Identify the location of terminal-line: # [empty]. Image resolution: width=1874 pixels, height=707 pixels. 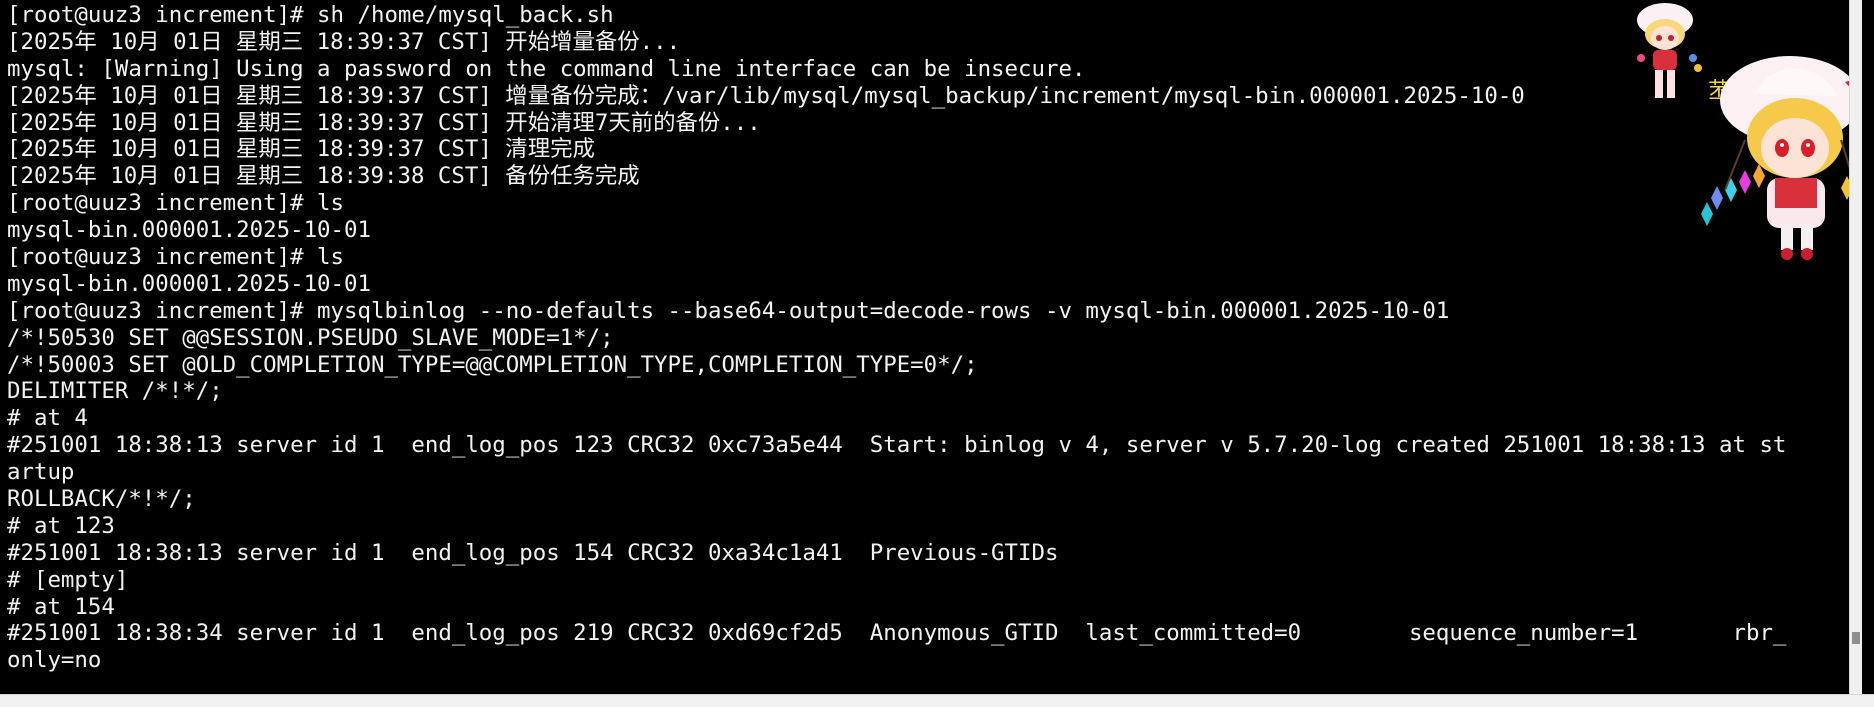
(68, 579).